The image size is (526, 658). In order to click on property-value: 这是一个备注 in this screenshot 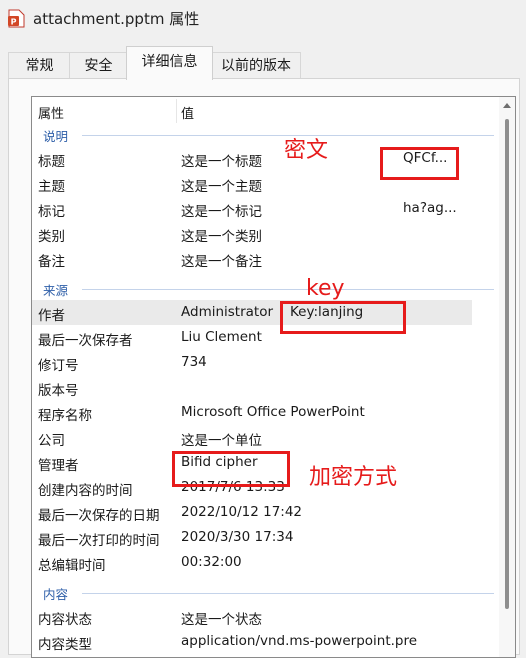, I will do `click(221, 262)`.